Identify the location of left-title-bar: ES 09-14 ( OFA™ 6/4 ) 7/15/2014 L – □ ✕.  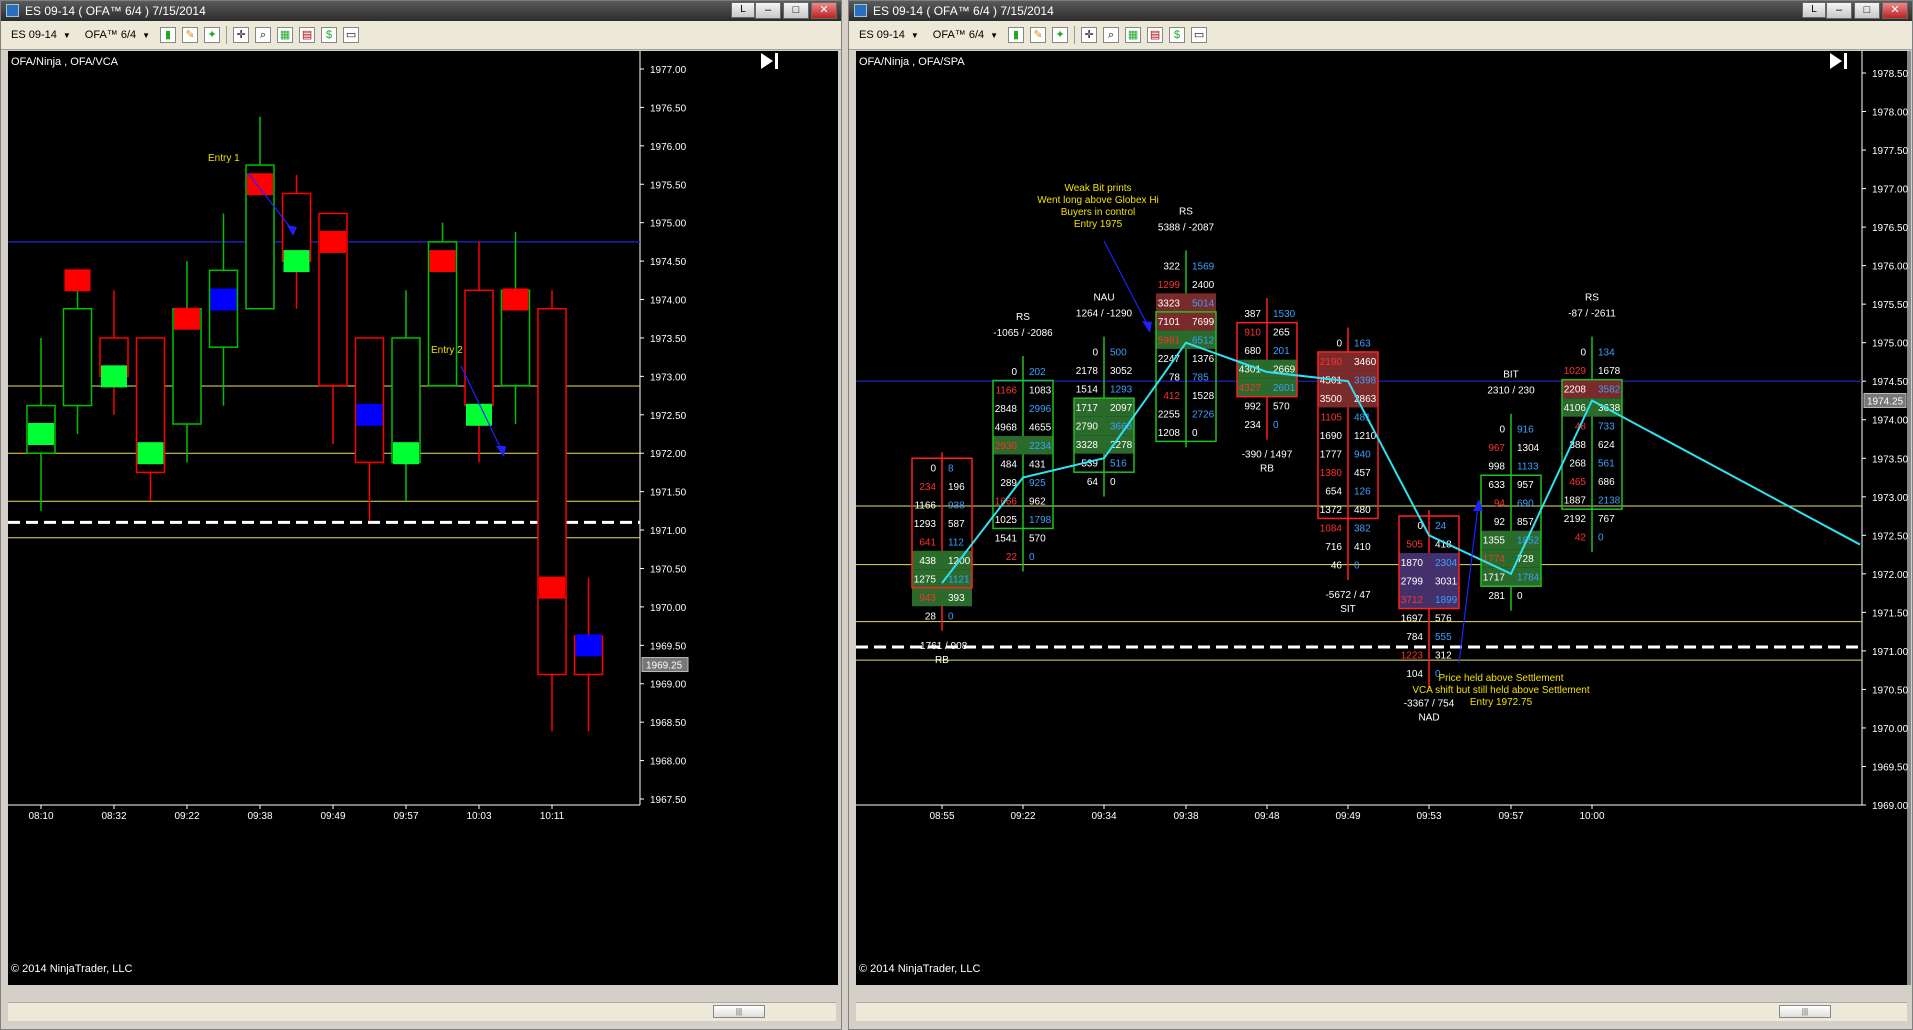
(421, 11).